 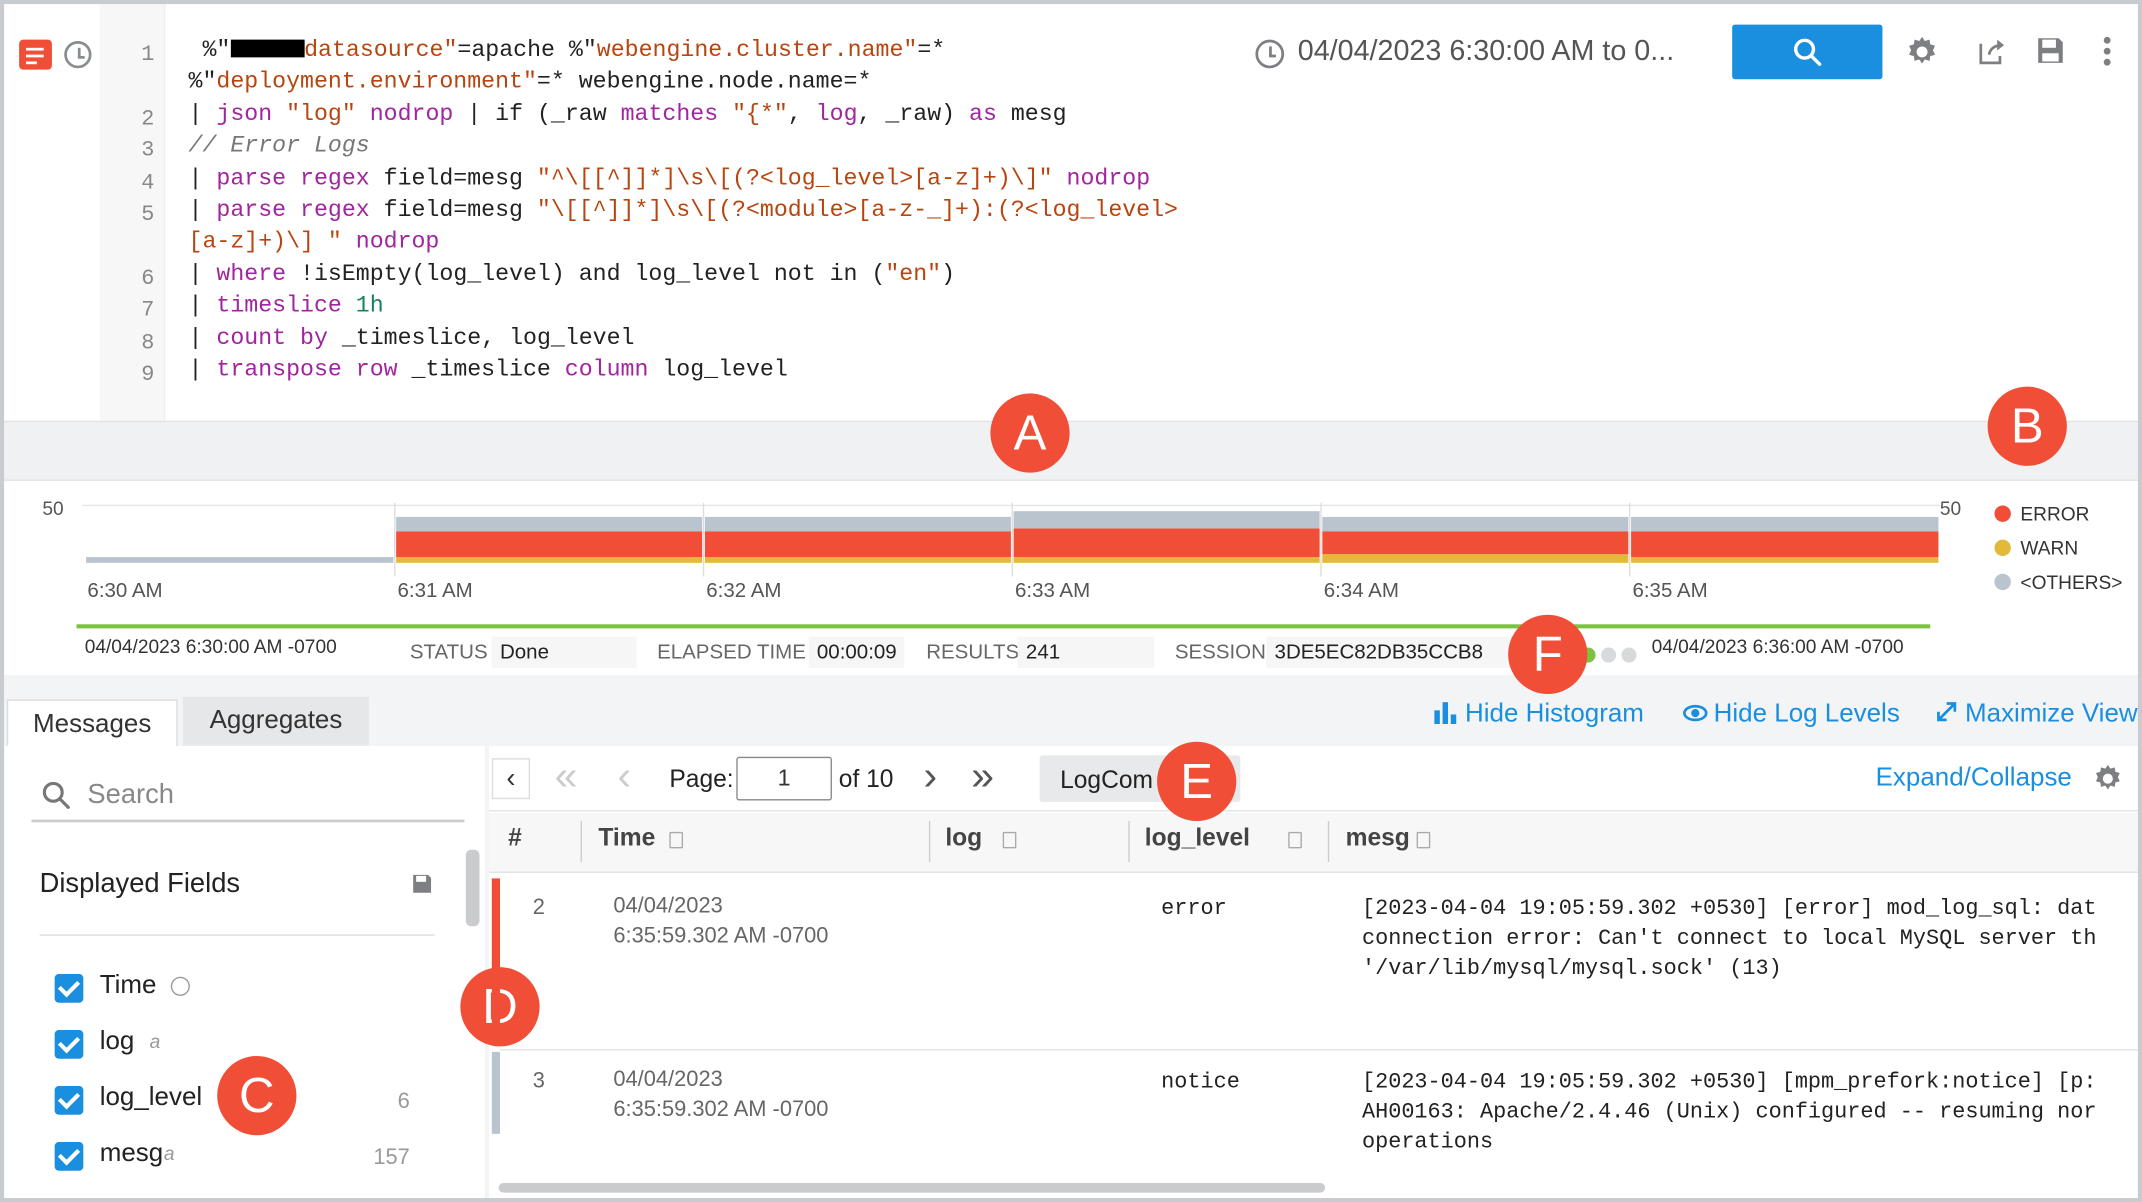 I want to click on field-search: Search, so click(x=248, y=795).